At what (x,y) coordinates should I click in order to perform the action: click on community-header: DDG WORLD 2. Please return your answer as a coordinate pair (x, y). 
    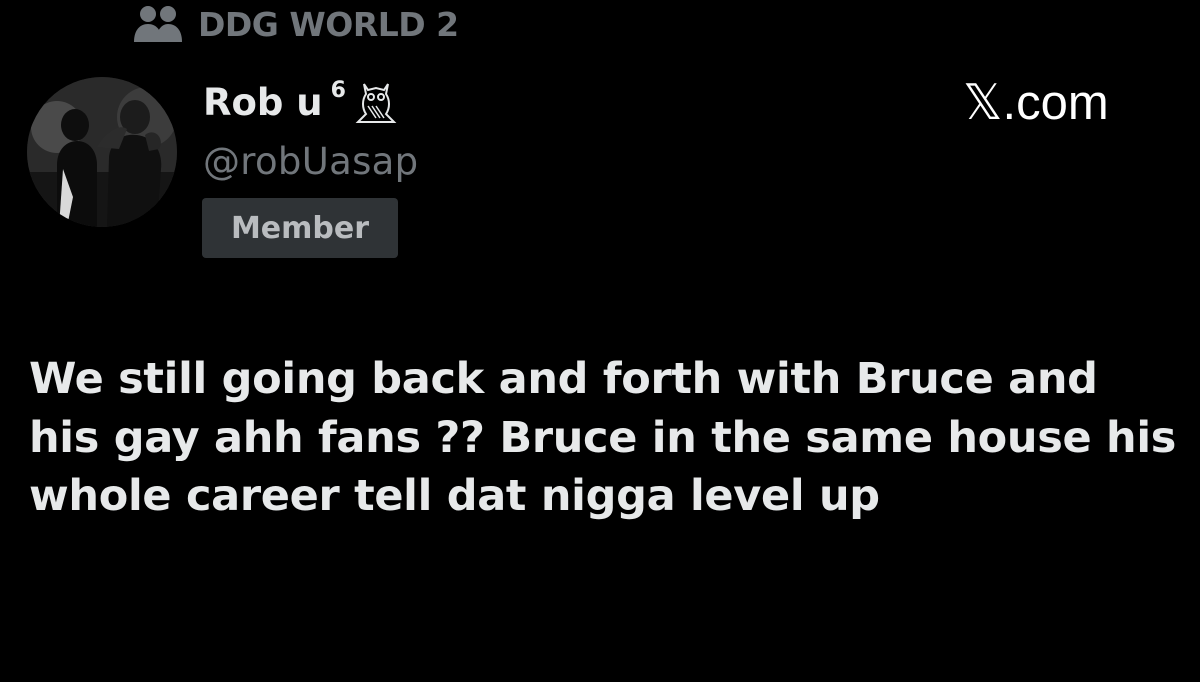
    Looking at the image, I should click on (295, 24).